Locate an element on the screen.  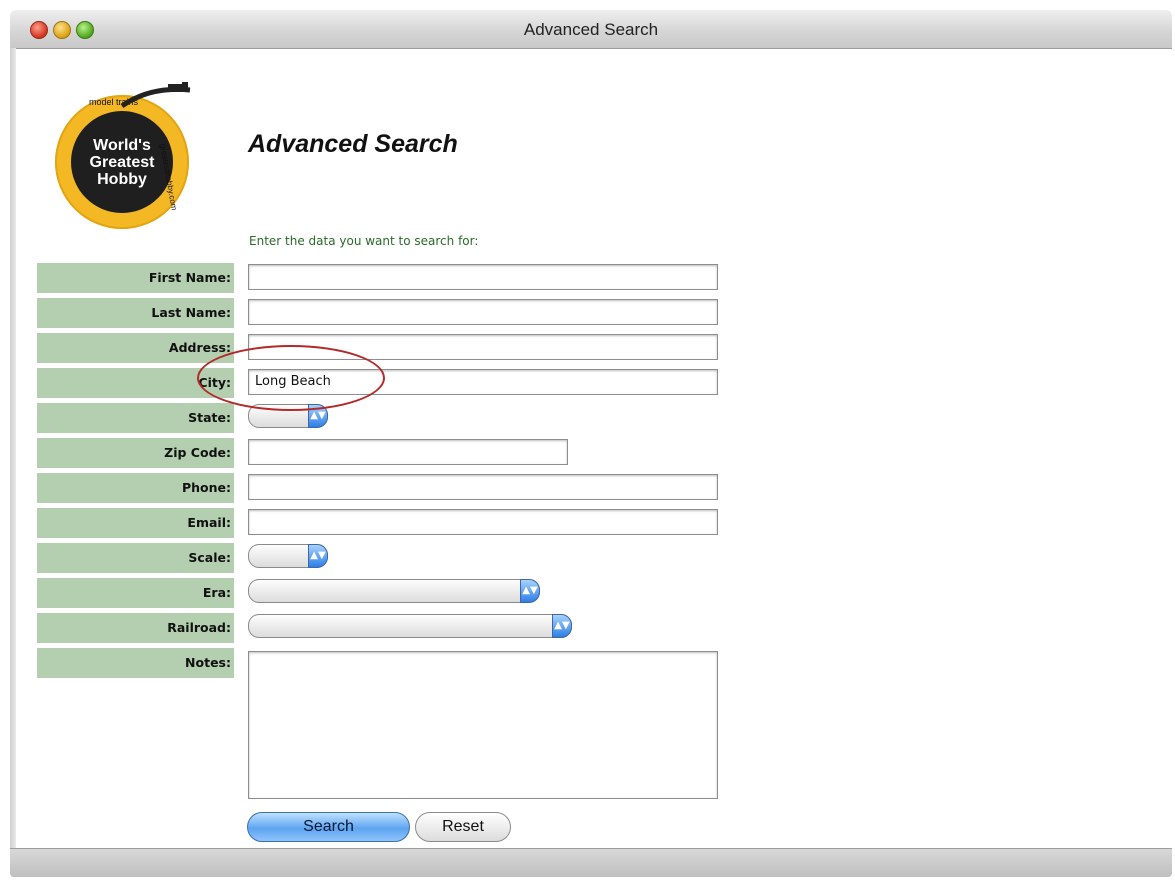
era-select-arrow-icon: ▲▼ is located at coordinates (530, 591).